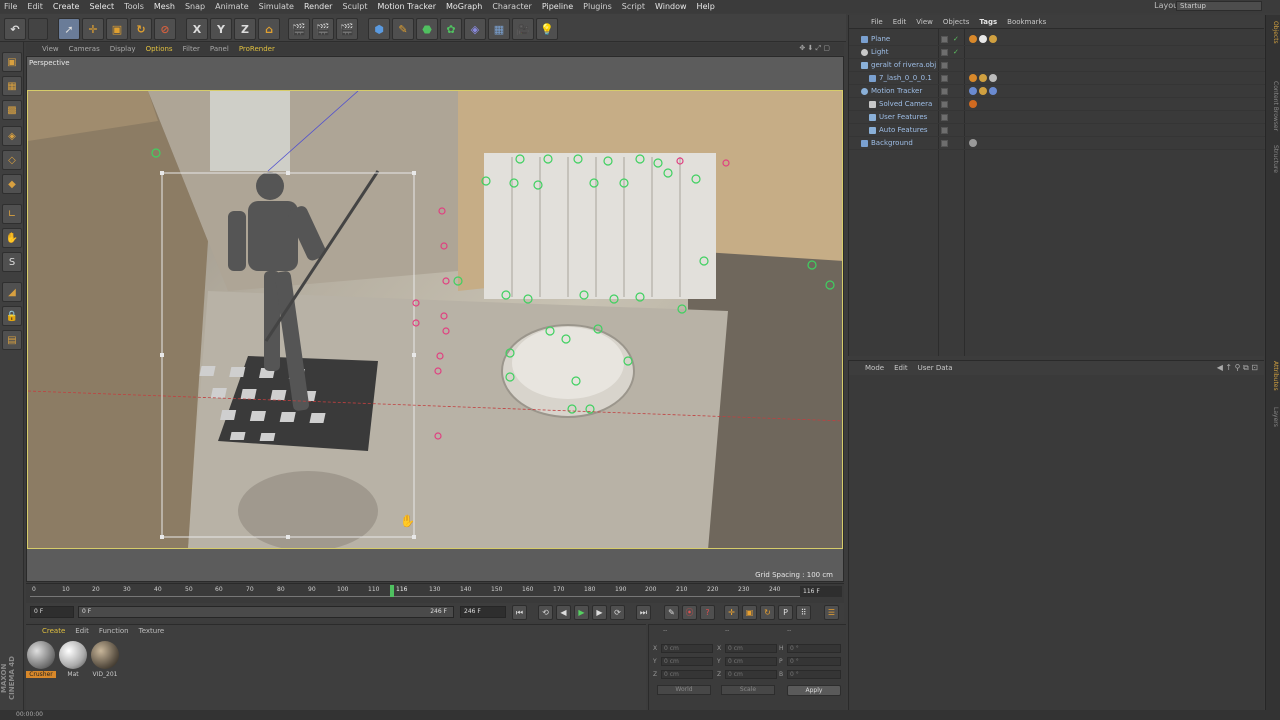 The image size is (1280, 720). What do you see at coordinates (164, 6) in the screenshot?
I see `menu-mesh: Mesh` at bounding box center [164, 6].